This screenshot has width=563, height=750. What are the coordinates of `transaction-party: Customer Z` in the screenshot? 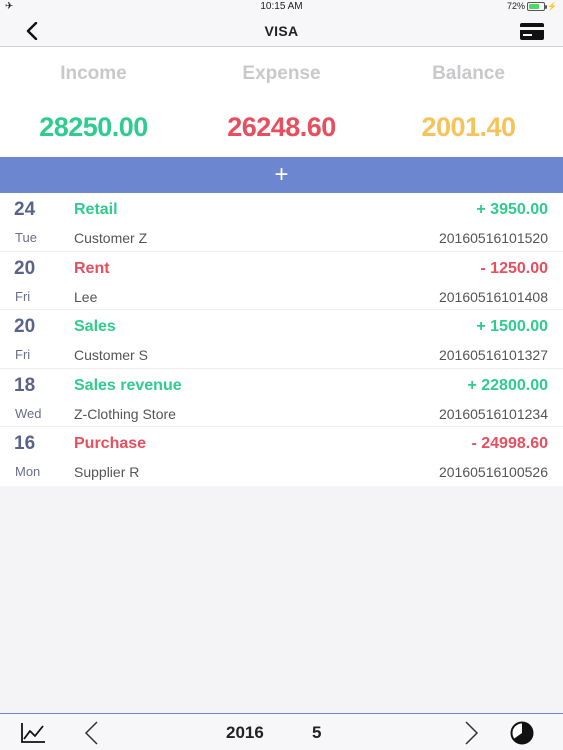 It's located at (111, 238).